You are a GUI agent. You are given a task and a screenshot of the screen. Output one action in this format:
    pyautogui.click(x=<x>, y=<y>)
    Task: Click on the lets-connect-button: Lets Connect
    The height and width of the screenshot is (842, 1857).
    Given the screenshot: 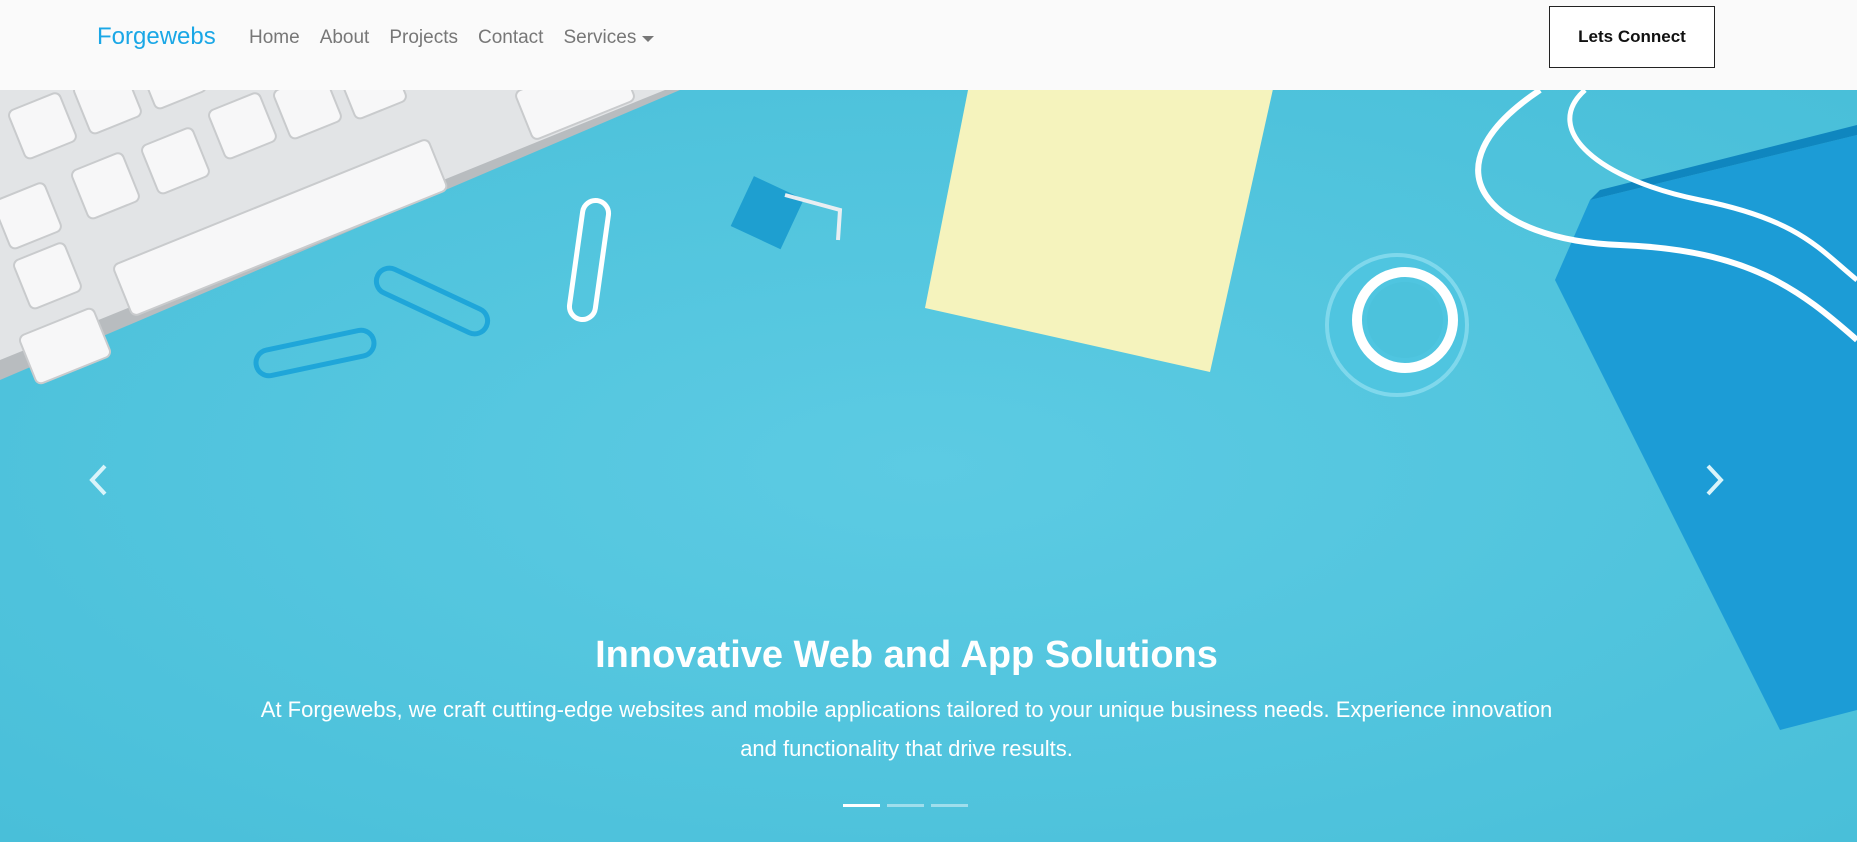 What is the action you would take?
    pyautogui.click(x=1632, y=37)
    